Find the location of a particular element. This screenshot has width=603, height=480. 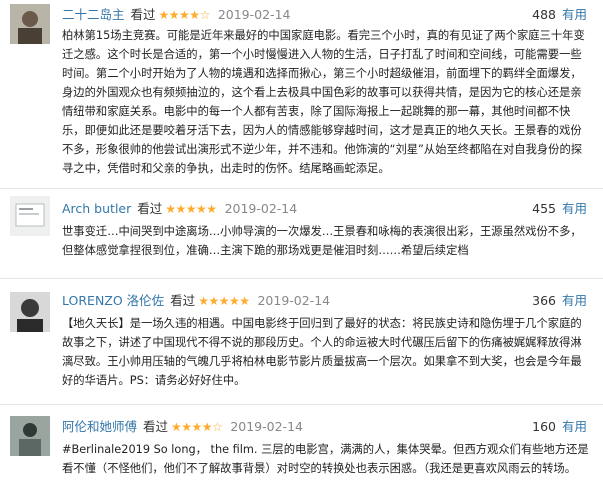

review-meta: 二十二岛主 看过 ★★★★☆ 2019-02-14 is located at coordinates (176, 15).